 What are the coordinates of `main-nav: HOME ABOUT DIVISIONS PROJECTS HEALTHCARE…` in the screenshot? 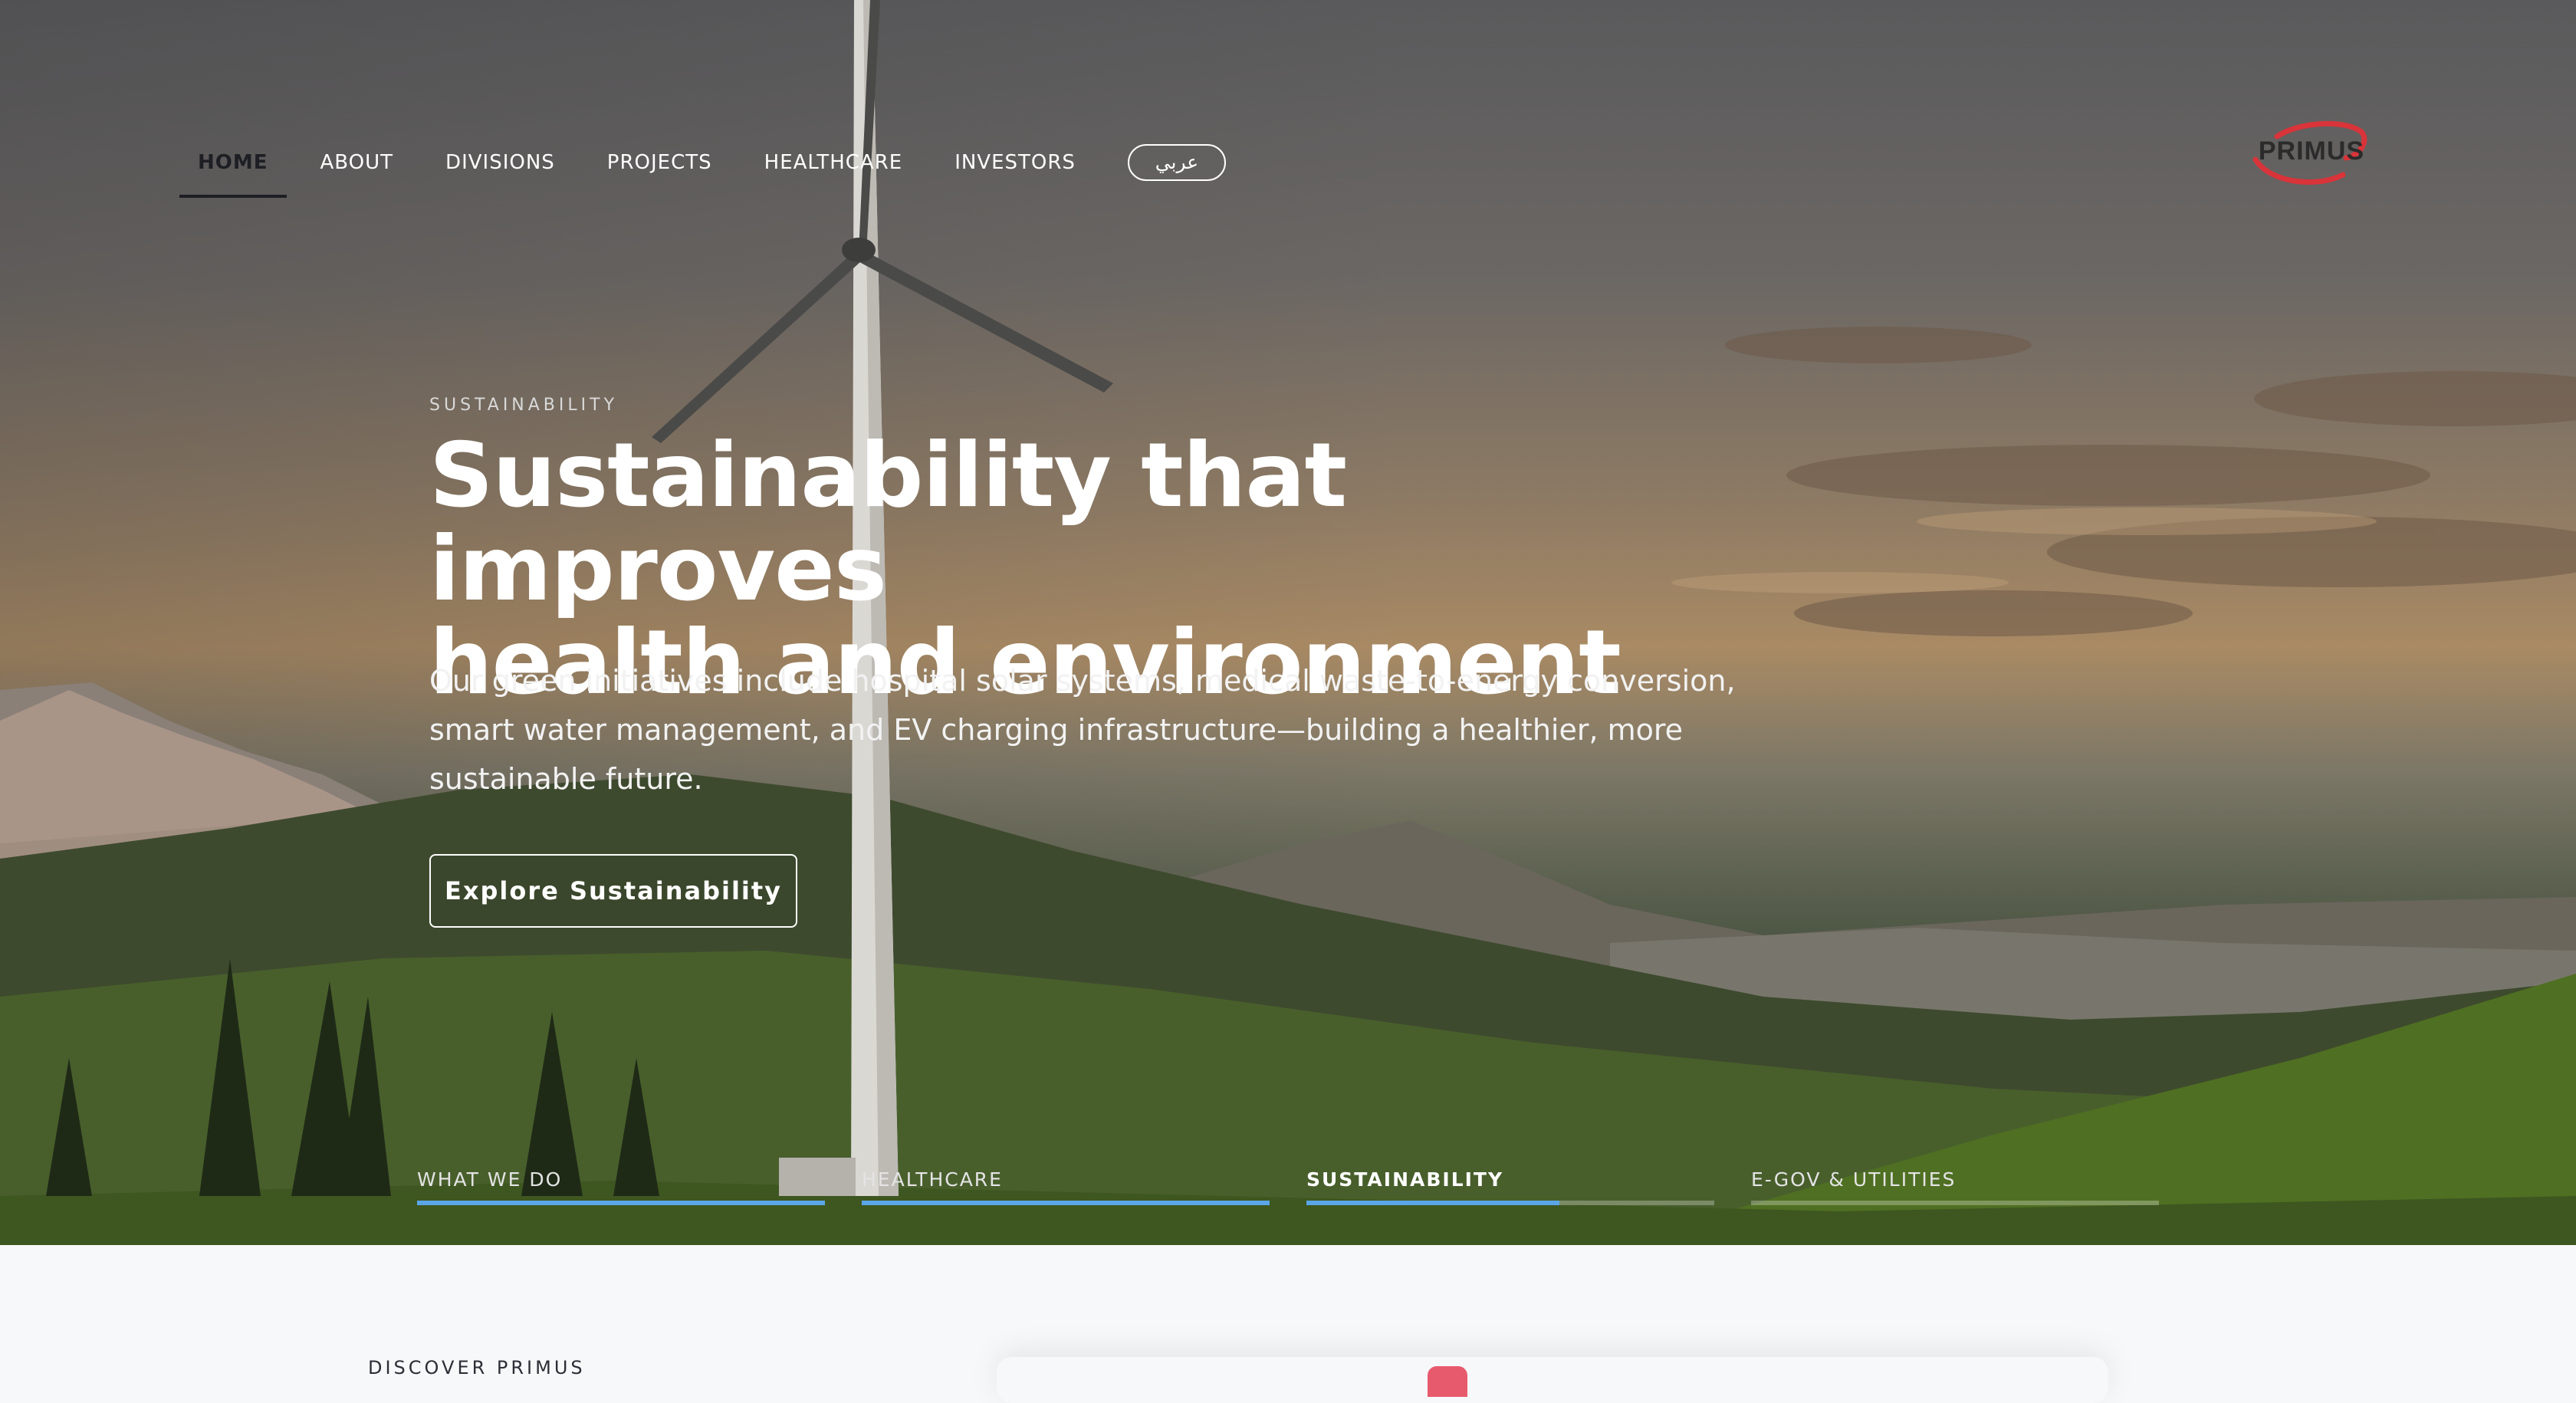 It's located at (703, 166).